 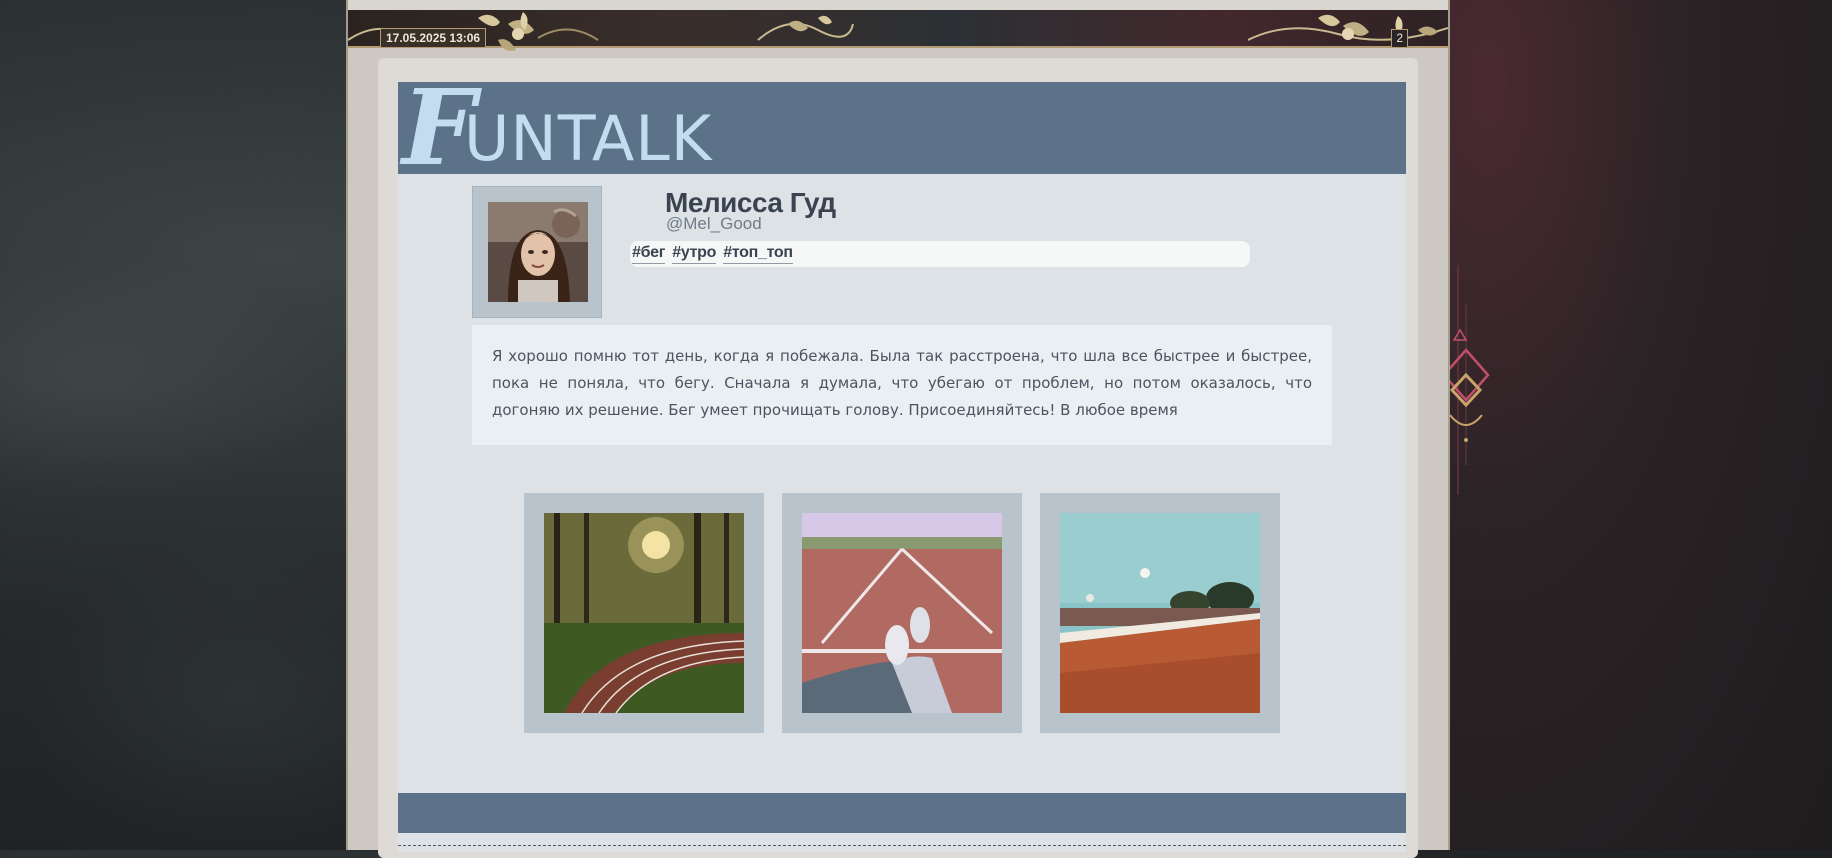 I want to click on funtalk-footer, so click(x=902, y=813).